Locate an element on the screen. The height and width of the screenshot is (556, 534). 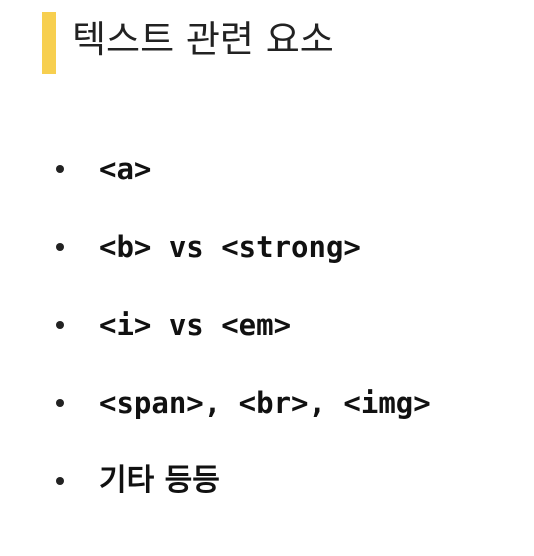
list-item-label: <b> vs <strong> is located at coordinates (230, 247).